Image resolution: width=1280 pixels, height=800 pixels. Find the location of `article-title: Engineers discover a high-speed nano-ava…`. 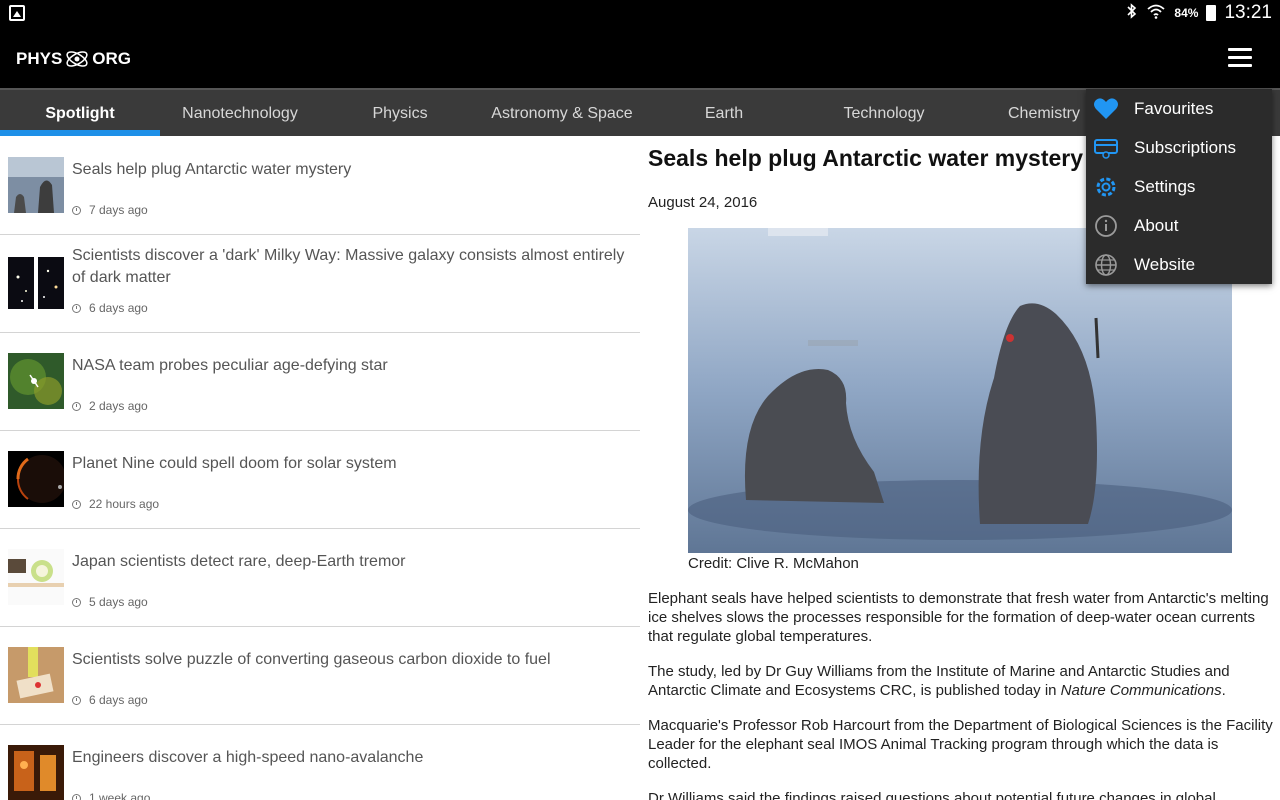

article-title: Engineers discover a high-speed nano-ava… is located at coordinates (248, 757).